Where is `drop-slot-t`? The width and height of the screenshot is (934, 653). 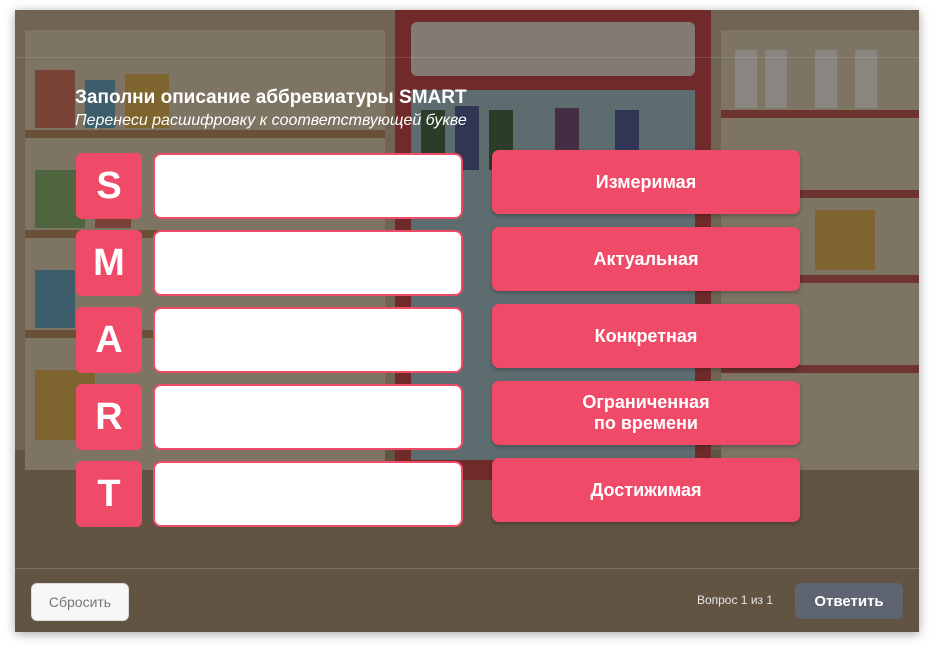 drop-slot-t is located at coordinates (308, 494).